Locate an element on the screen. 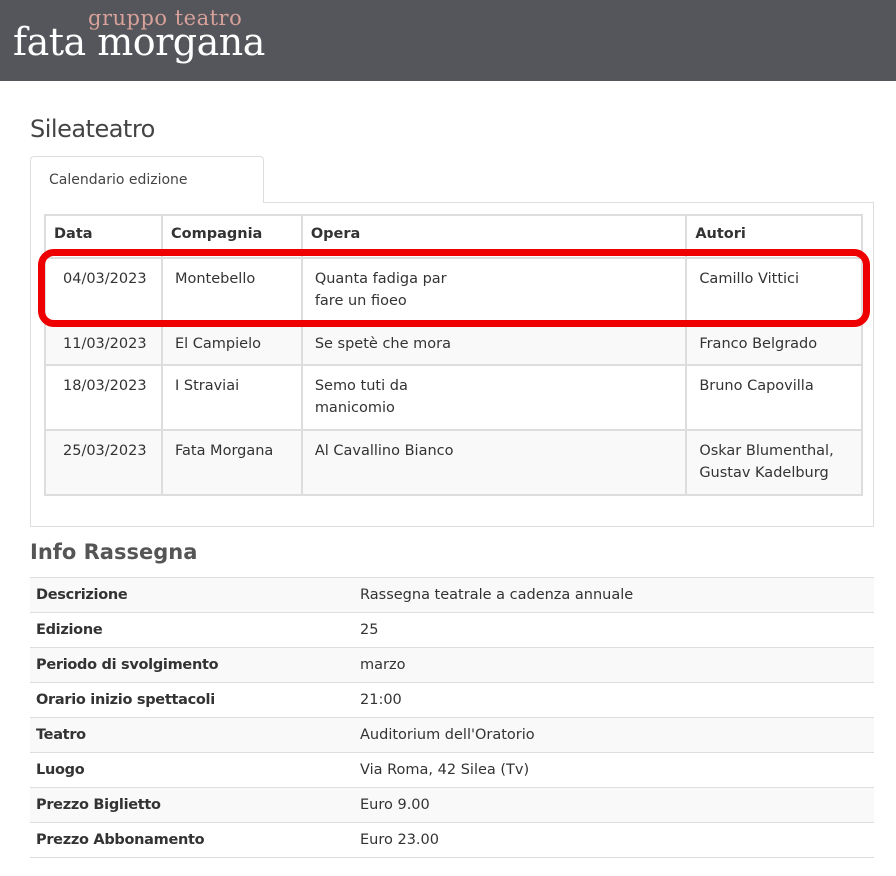 The height and width of the screenshot is (876, 896). cell-autori: Oskar Blumenthal, Gustav Kadelburg is located at coordinates (774, 462).